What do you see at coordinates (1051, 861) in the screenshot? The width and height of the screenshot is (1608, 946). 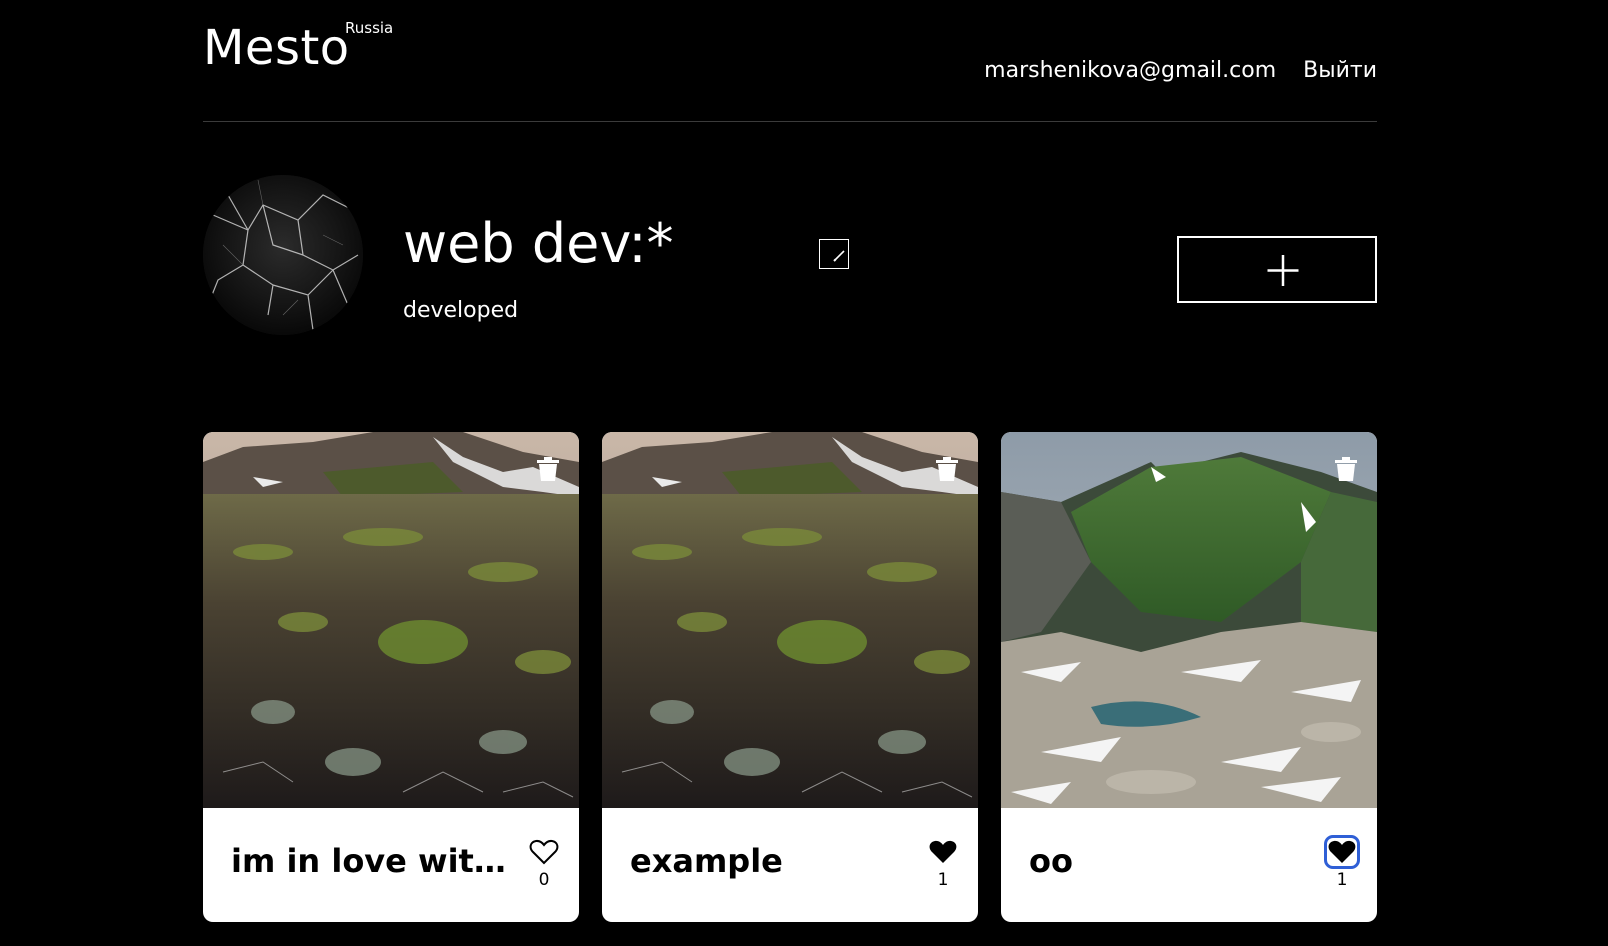 I see `card-title: oo` at bounding box center [1051, 861].